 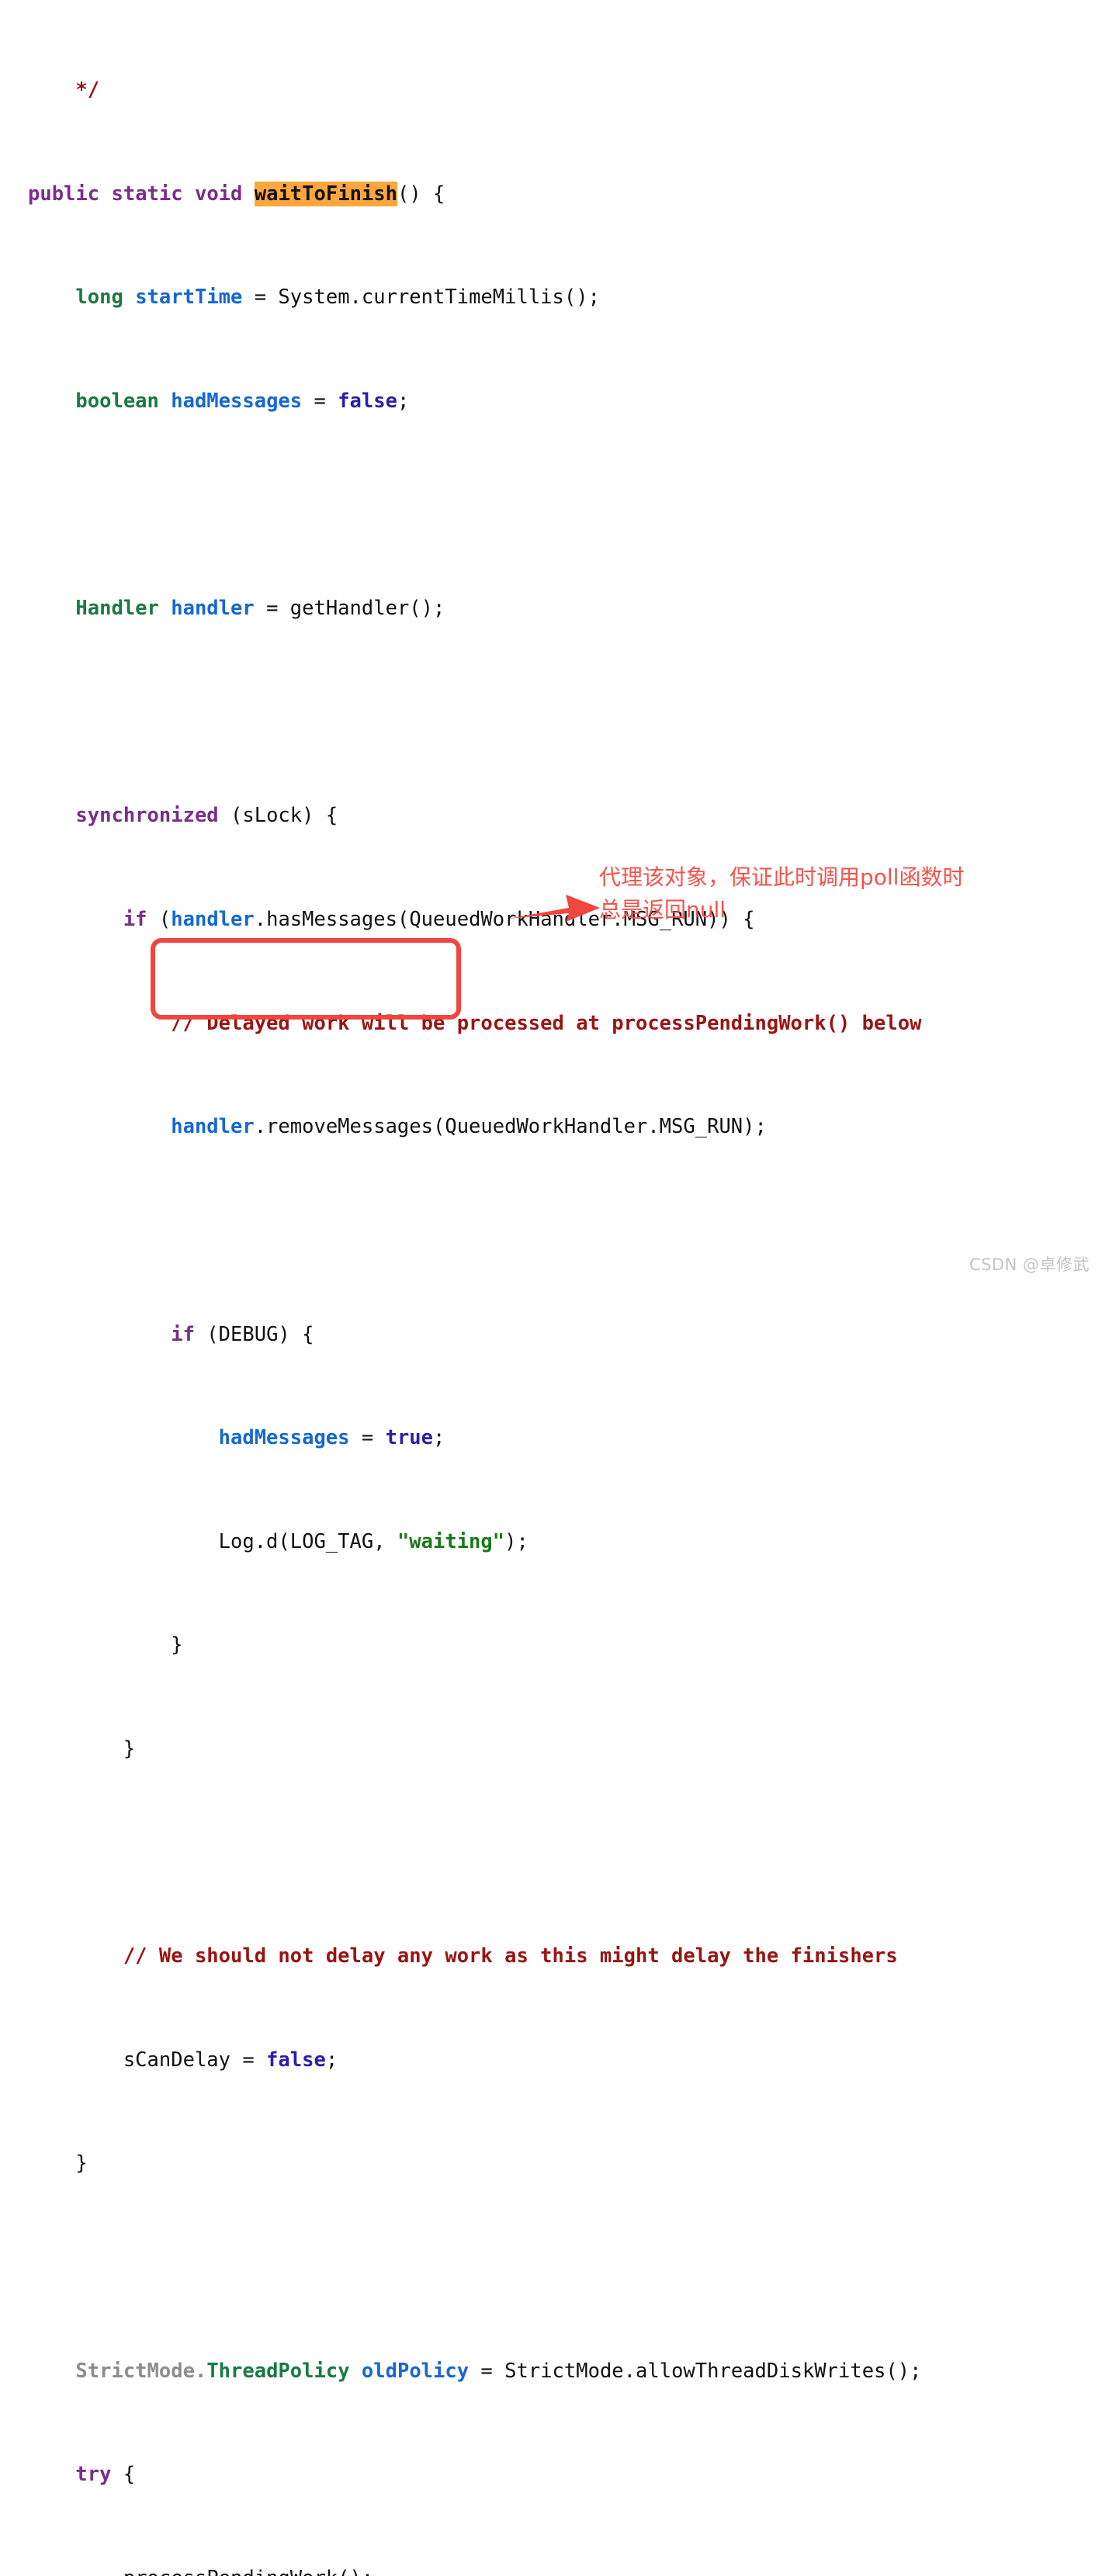 What do you see at coordinates (117, 402) in the screenshot?
I see `code-token-type: boolean` at bounding box center [117, 402].